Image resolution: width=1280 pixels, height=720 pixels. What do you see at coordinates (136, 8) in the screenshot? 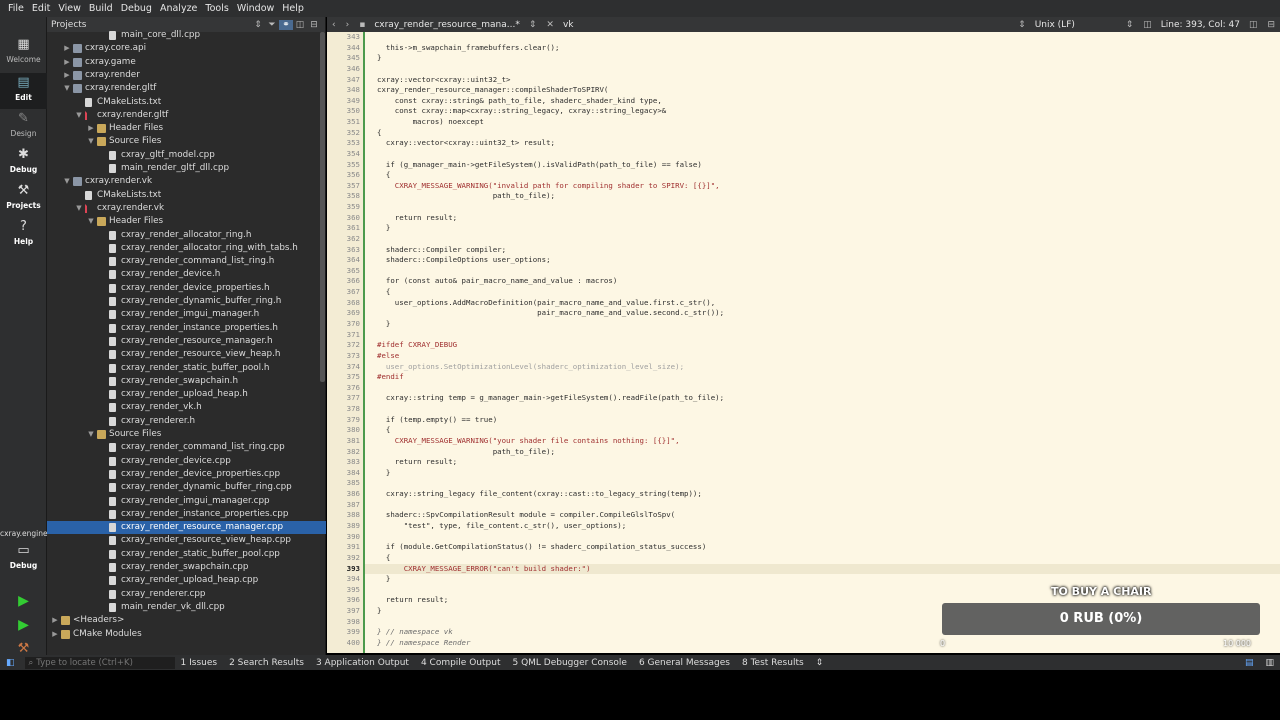
I see `menu-debug: Debug` at bounding box center [136, 8].